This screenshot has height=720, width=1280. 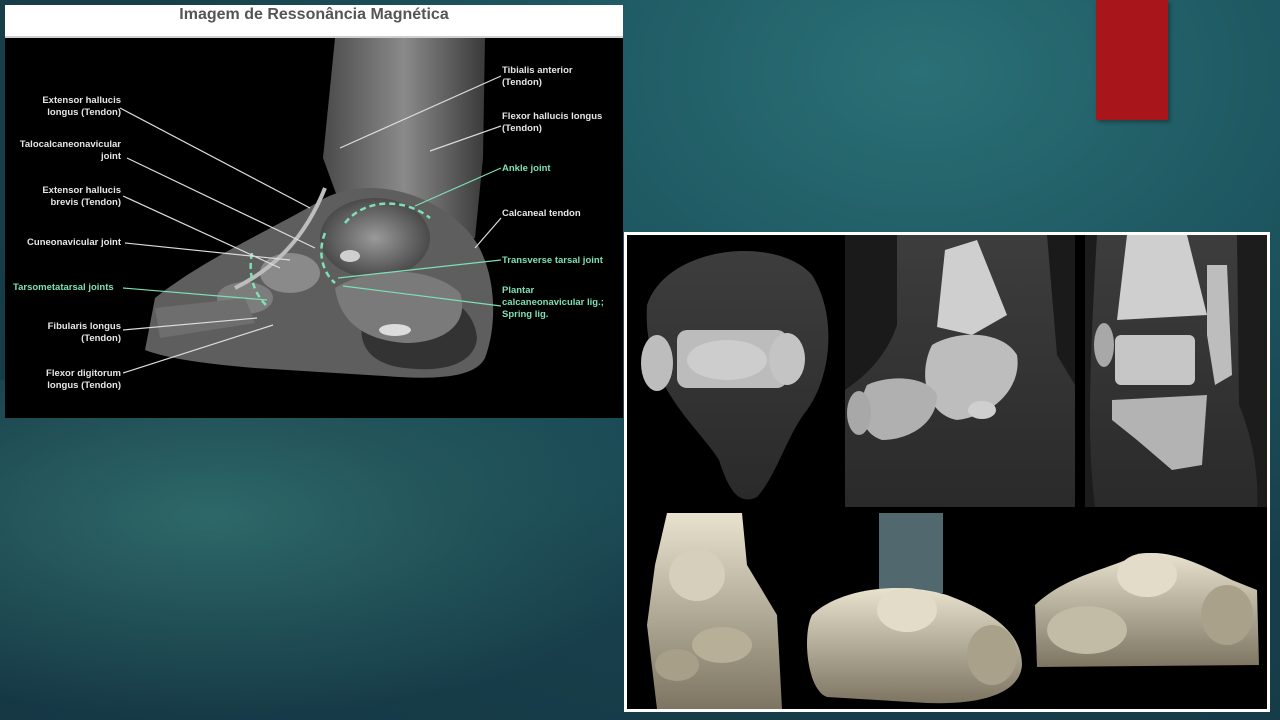 I want to click on label-flexor-hallucis-longus: Flexor hallucis longus (Tendon), so click(x=552, y=123).